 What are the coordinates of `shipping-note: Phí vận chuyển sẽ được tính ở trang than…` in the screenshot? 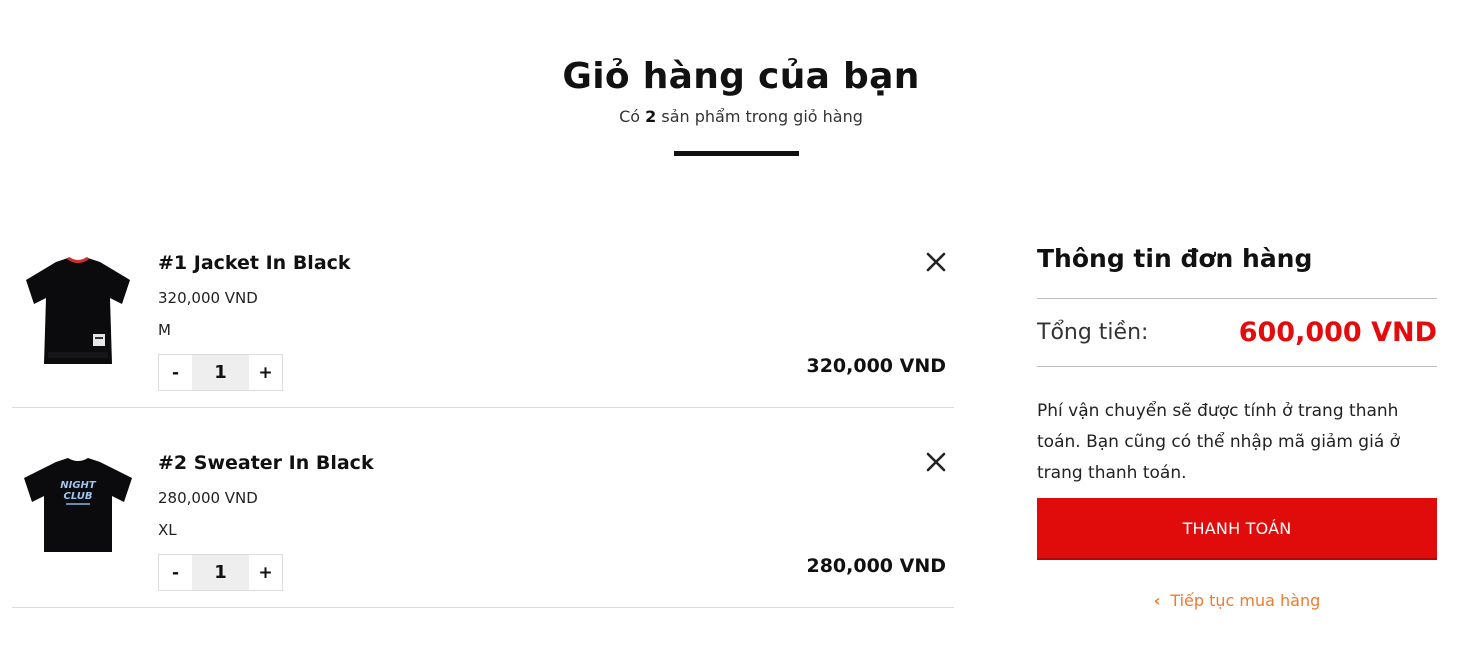 It's located at (1219, 442).